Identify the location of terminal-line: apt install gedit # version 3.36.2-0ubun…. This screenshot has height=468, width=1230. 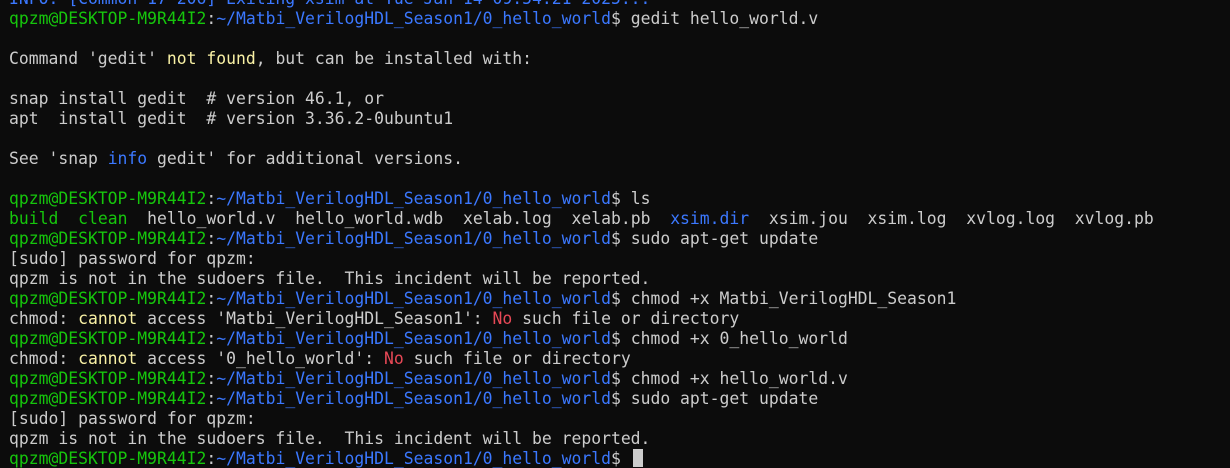
(616, 119).